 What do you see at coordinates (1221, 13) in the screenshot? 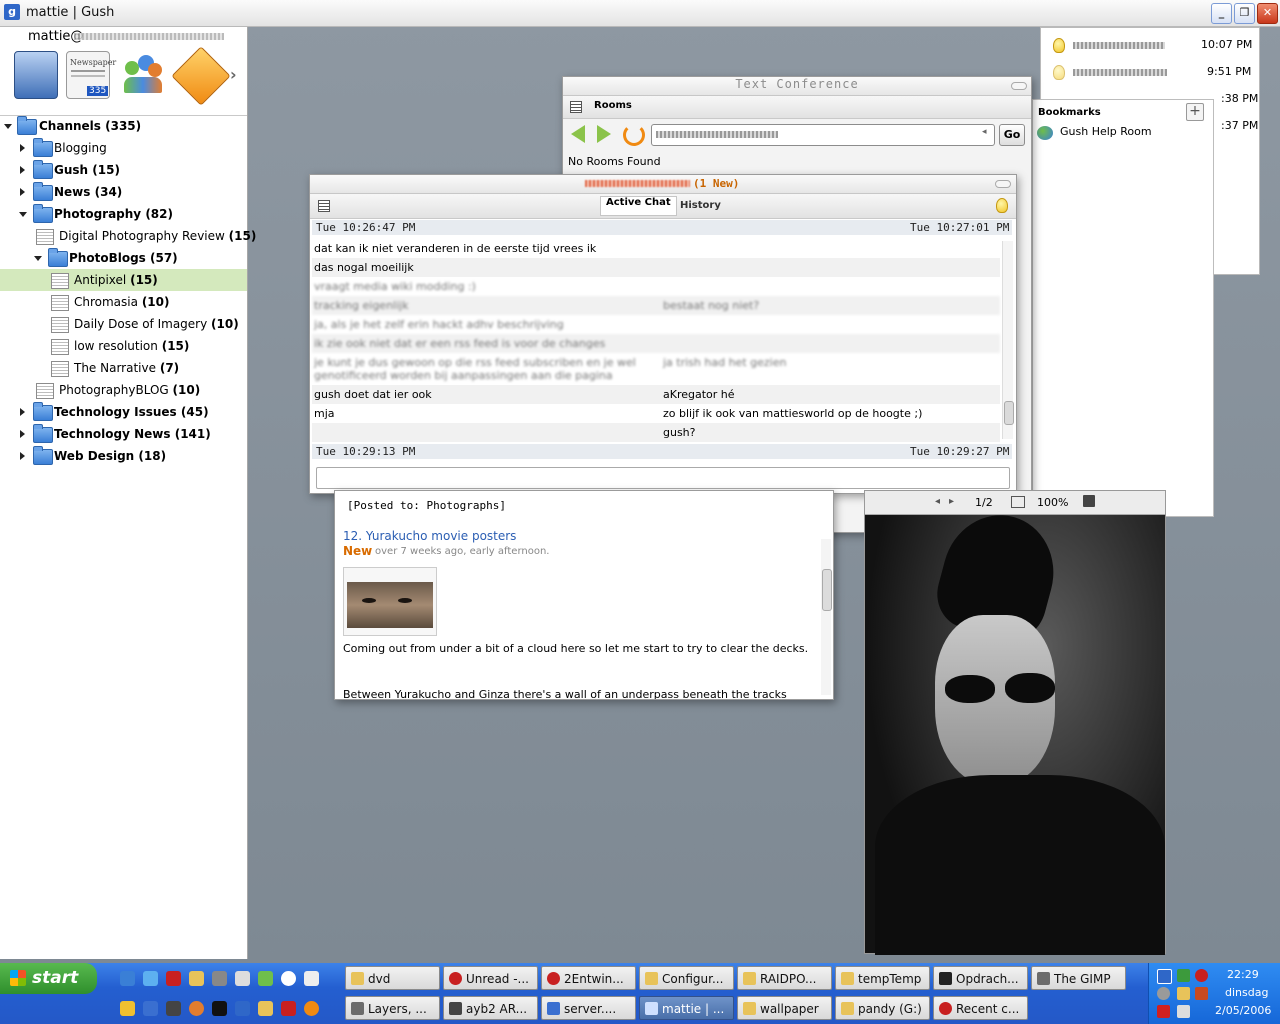
I see `minimize-button: _` at bounding box center [1221, 13].